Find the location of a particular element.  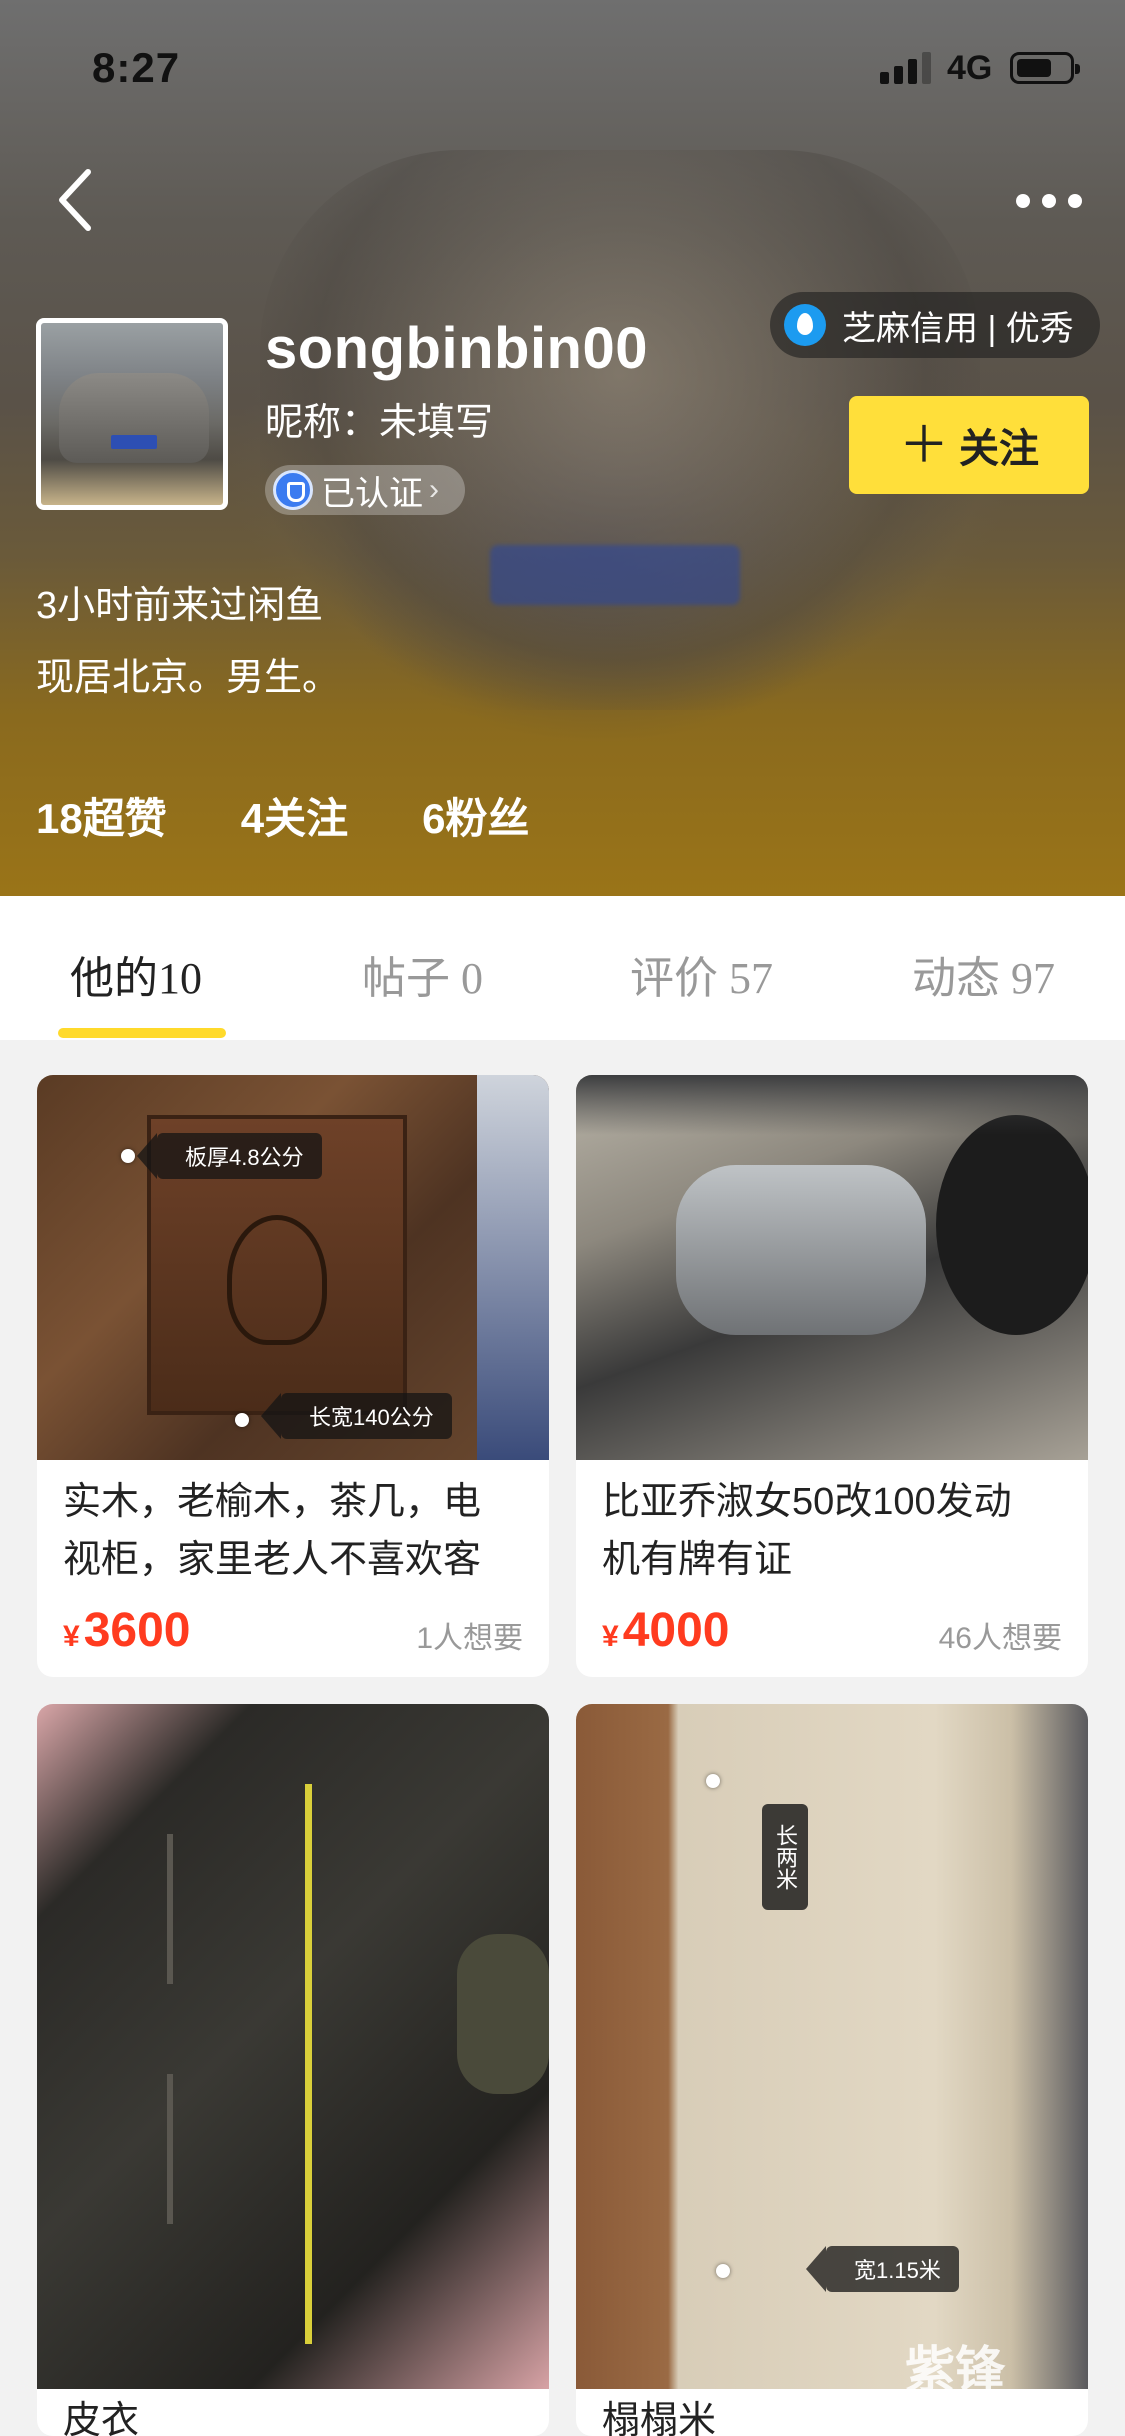

item-image-jacket is located at coordinates (293, 2046).